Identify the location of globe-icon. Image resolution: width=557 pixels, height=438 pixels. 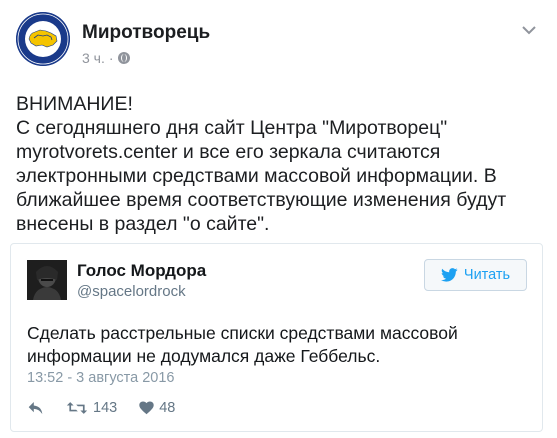
(123, 58).